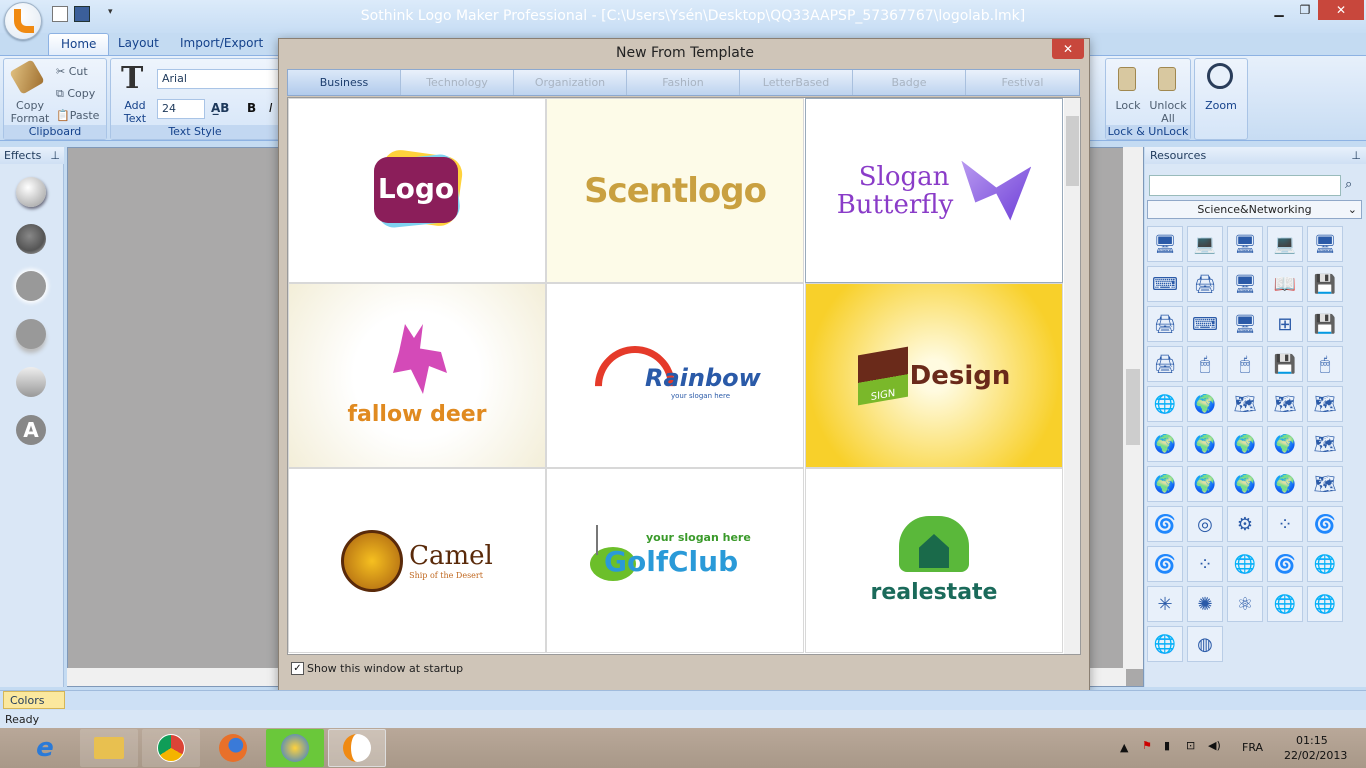 This screenshot has width=1366, height=768. What do you see at coordinates (138, 44) in the screenshot?
I see `tab-layout: Layout` at bounding box center [138, 44].